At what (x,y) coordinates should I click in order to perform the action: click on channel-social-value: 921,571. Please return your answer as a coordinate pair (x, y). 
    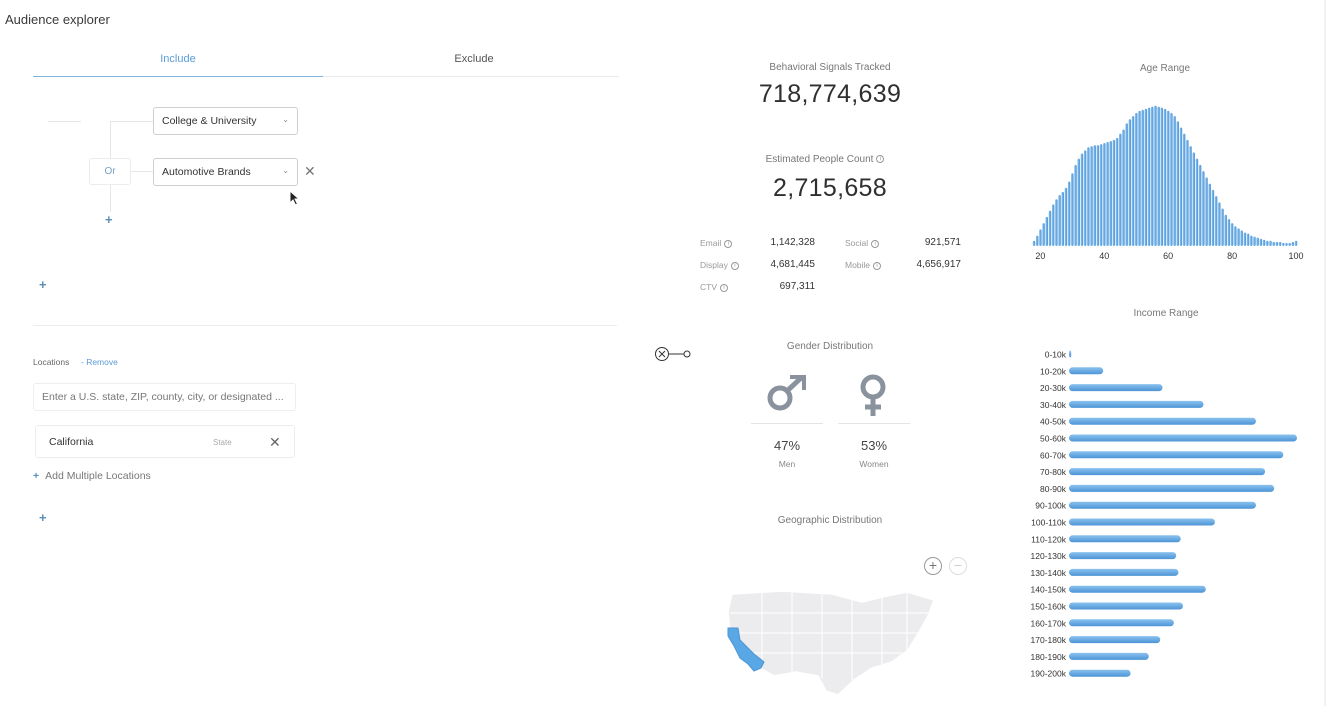
    Looking at the image, I should click on (942, 242).